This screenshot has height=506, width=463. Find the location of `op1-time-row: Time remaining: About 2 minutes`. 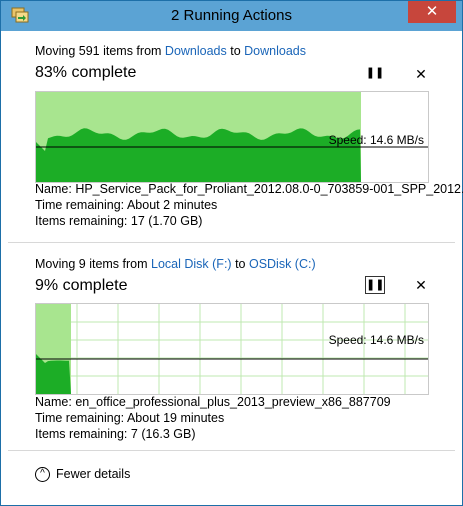

op1-time-row: Time remaining: About 2 minutes is located at coordinates (249, 205).